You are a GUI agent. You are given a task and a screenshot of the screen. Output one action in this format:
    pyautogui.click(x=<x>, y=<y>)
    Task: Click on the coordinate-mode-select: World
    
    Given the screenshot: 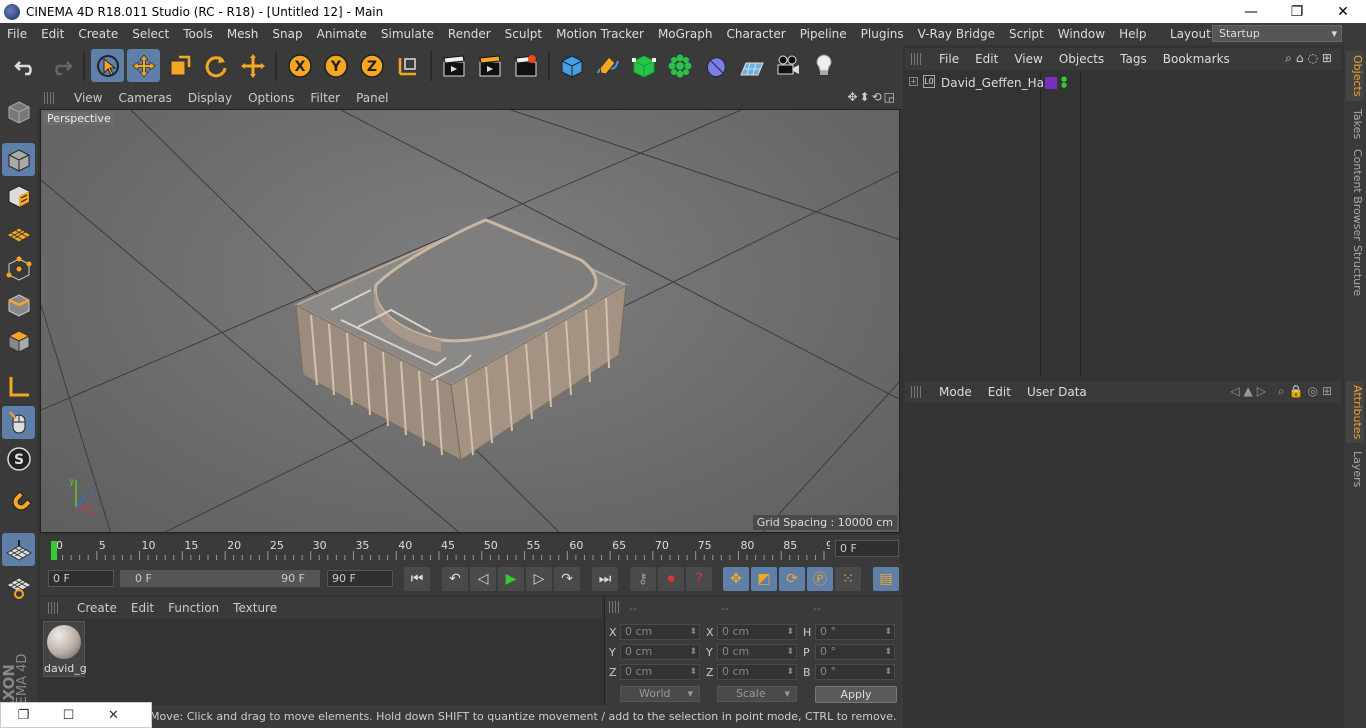 What is the action you would take?
    pyautogui.click(x=660, y=694)
    